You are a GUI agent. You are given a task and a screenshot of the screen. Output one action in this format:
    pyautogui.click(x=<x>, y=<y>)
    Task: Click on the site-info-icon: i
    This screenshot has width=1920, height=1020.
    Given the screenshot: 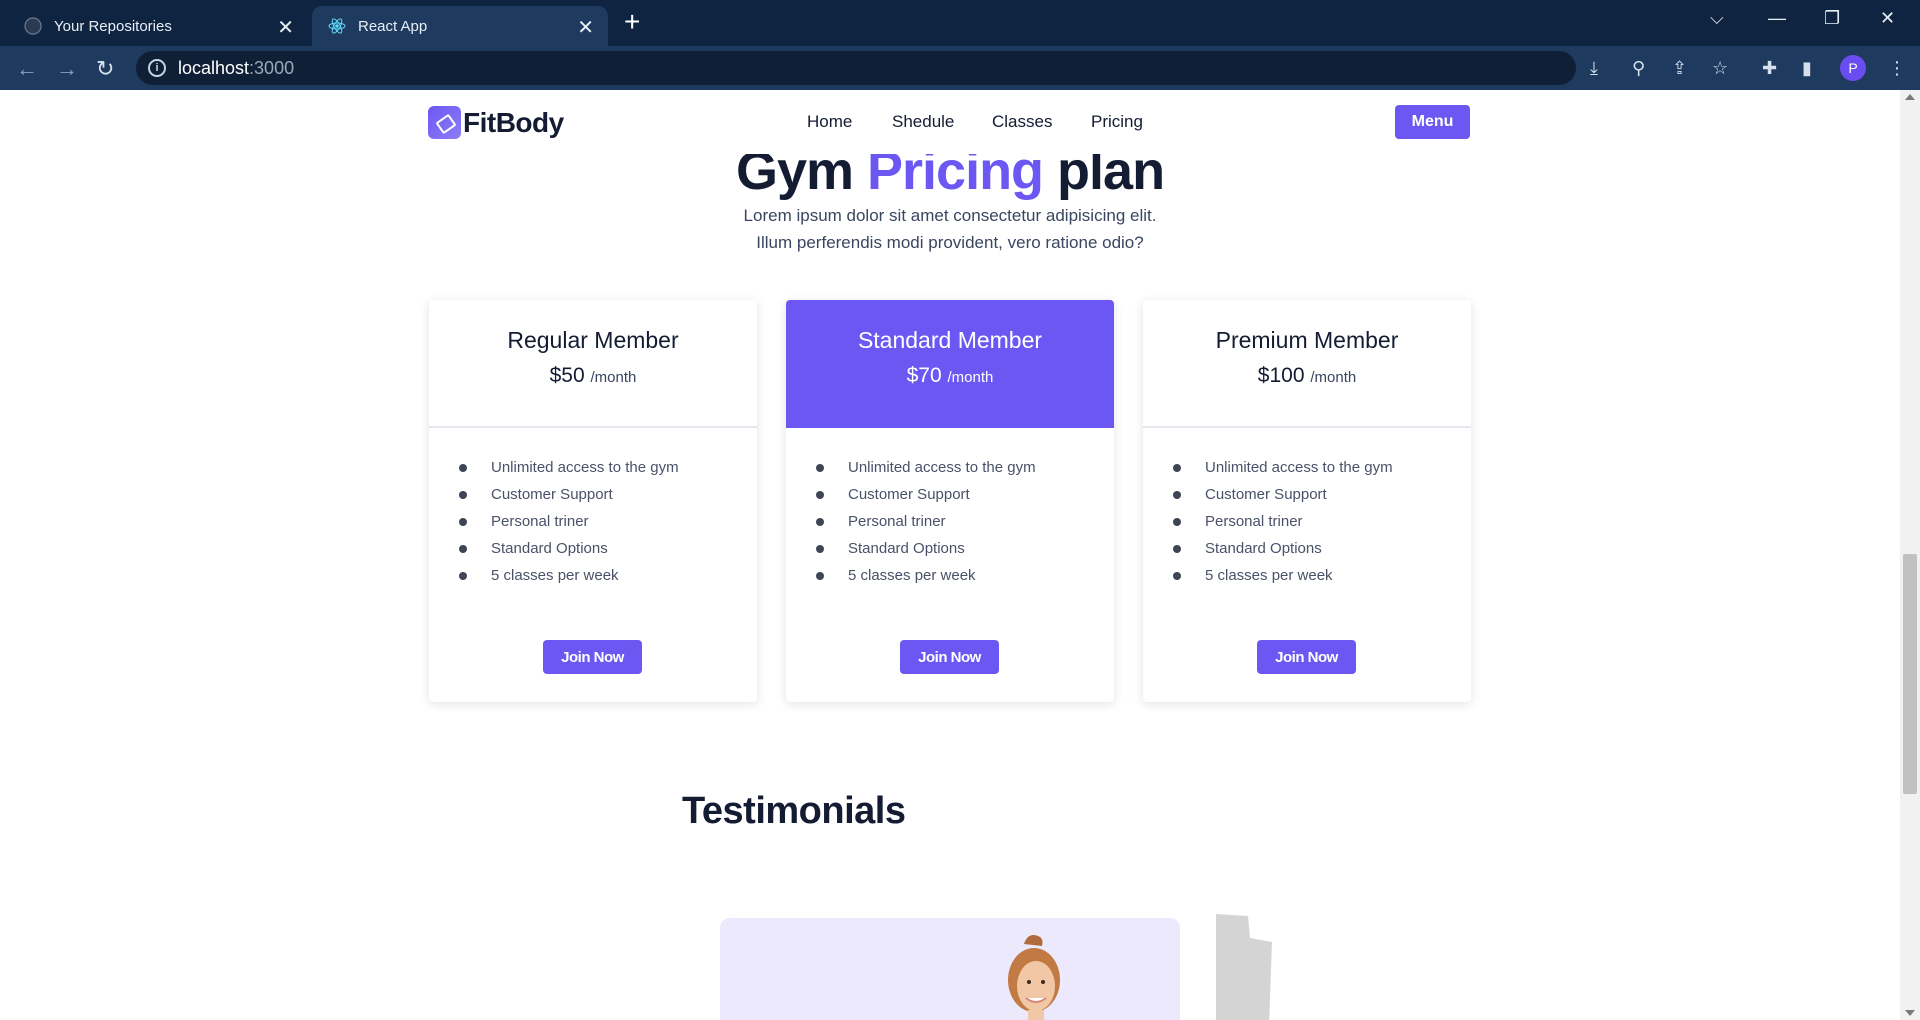 What is the action you would take?
    pyautogui.click(x=157, y=68)
    